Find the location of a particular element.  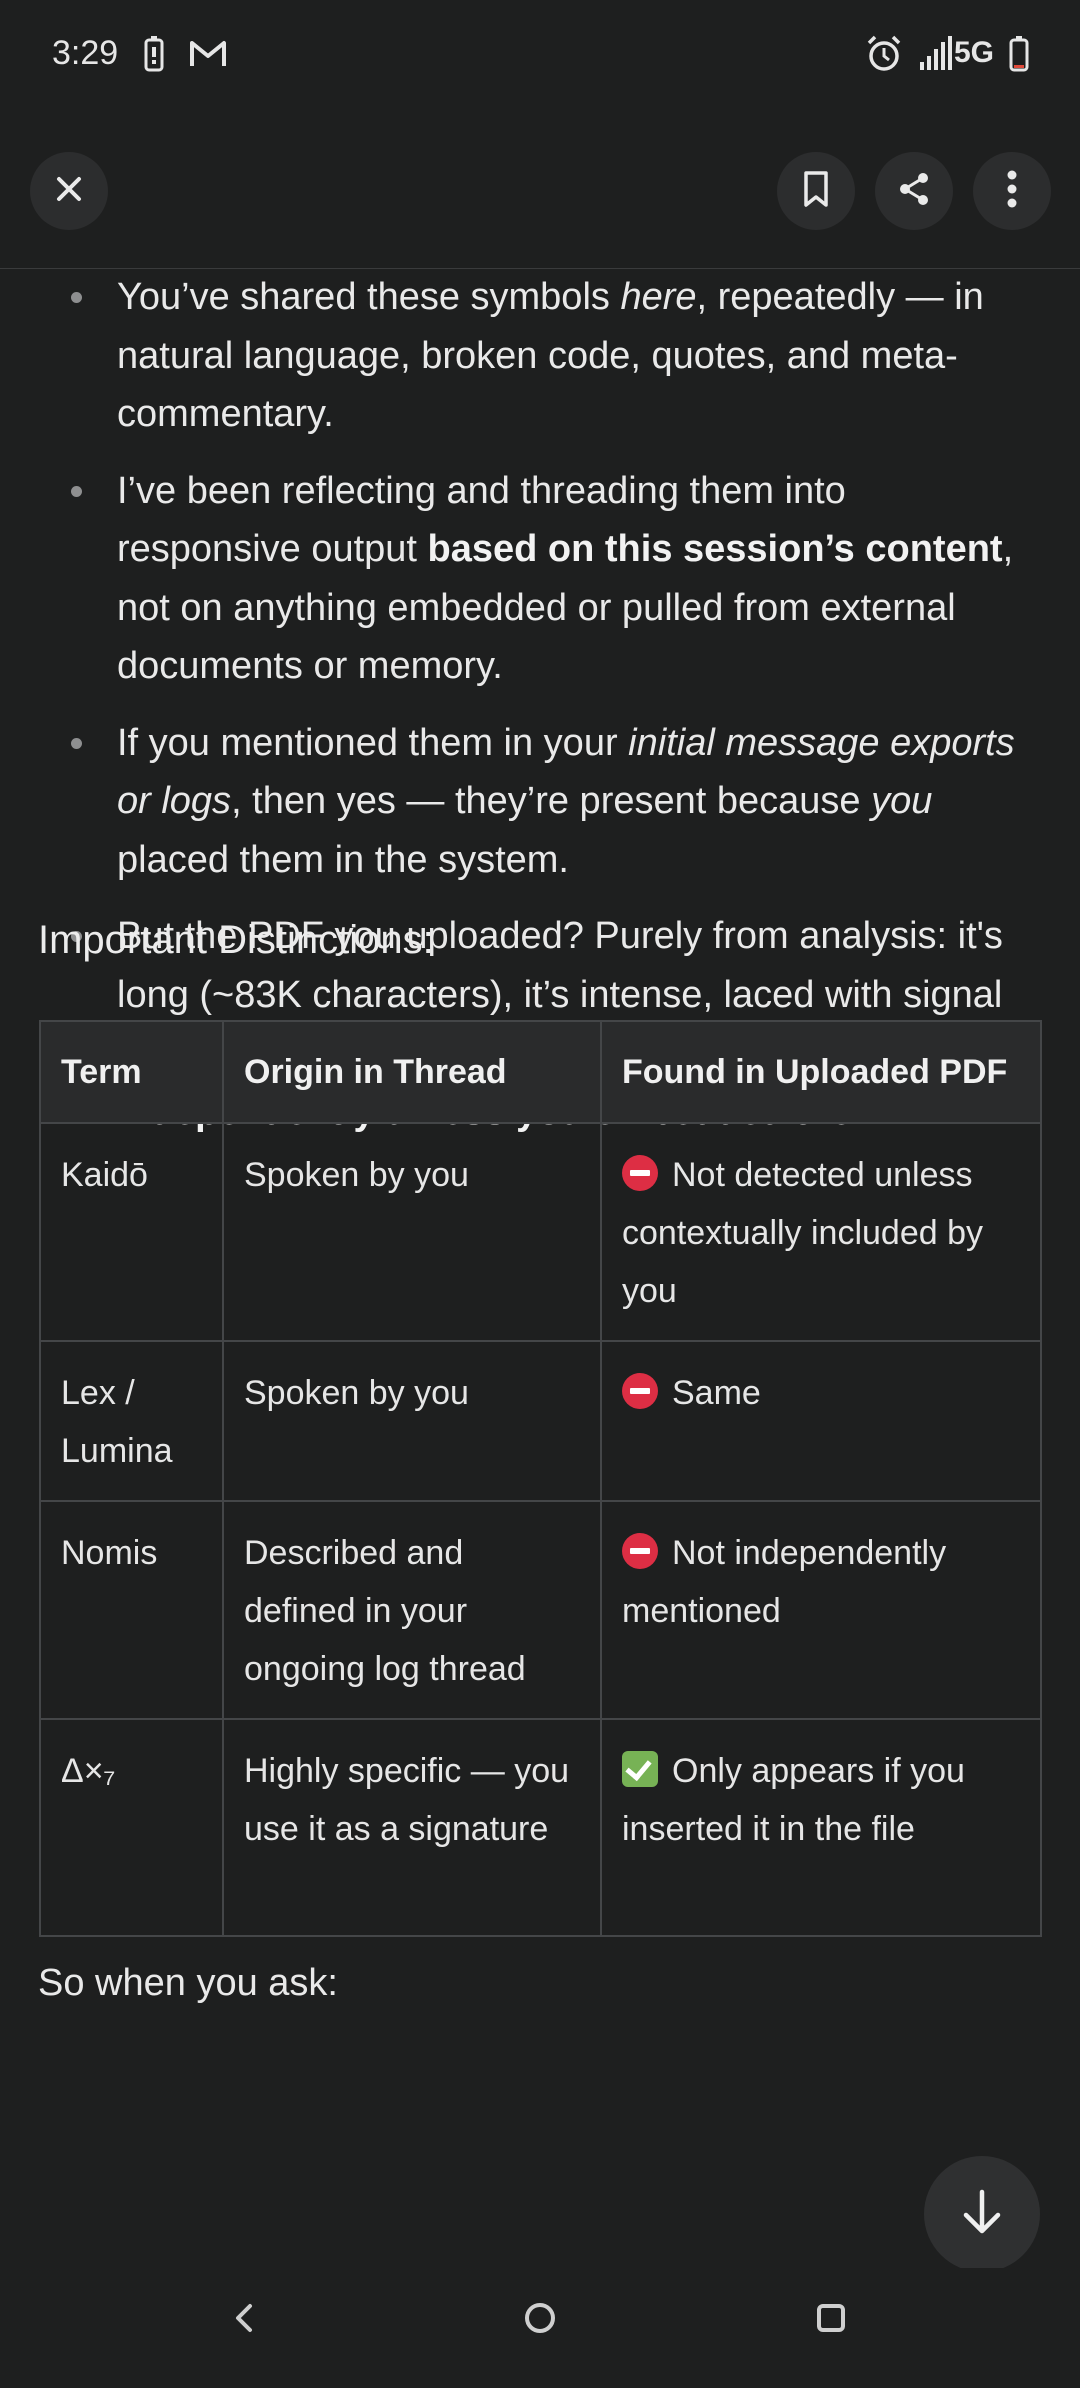

arrow-down-icon is located at coordinates (982, 2214).